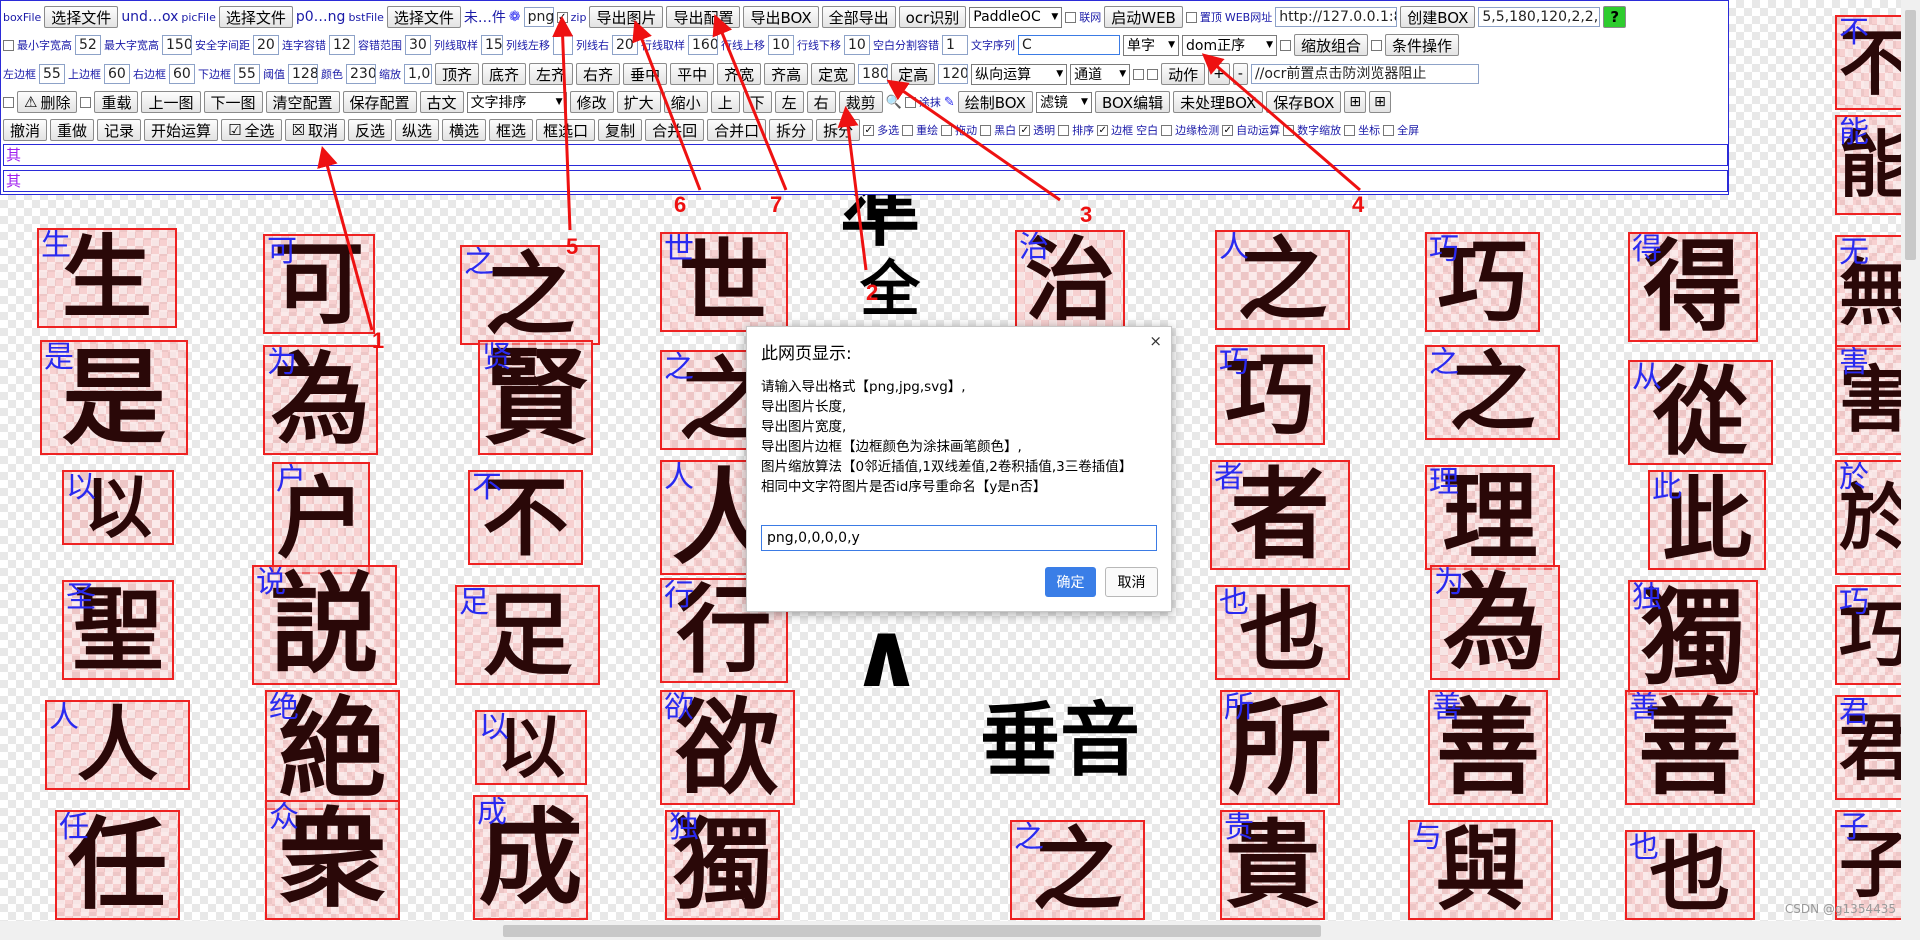 The image size is (1920, 940). What do you see at coordinates (781, 17) in the screenshot?
I see `export-box-button: 导出BOX` at bounding box center [781, 17].